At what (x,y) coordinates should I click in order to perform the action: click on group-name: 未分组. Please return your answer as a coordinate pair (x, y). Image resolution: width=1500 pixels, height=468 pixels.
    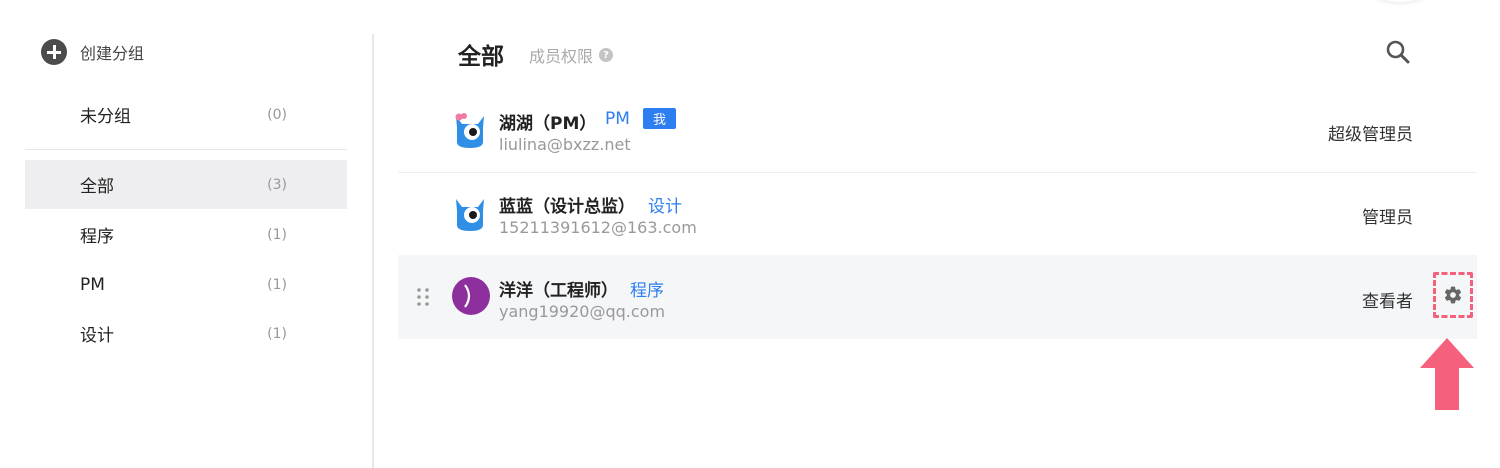
    Looking at the image, I should click on (105, 117).